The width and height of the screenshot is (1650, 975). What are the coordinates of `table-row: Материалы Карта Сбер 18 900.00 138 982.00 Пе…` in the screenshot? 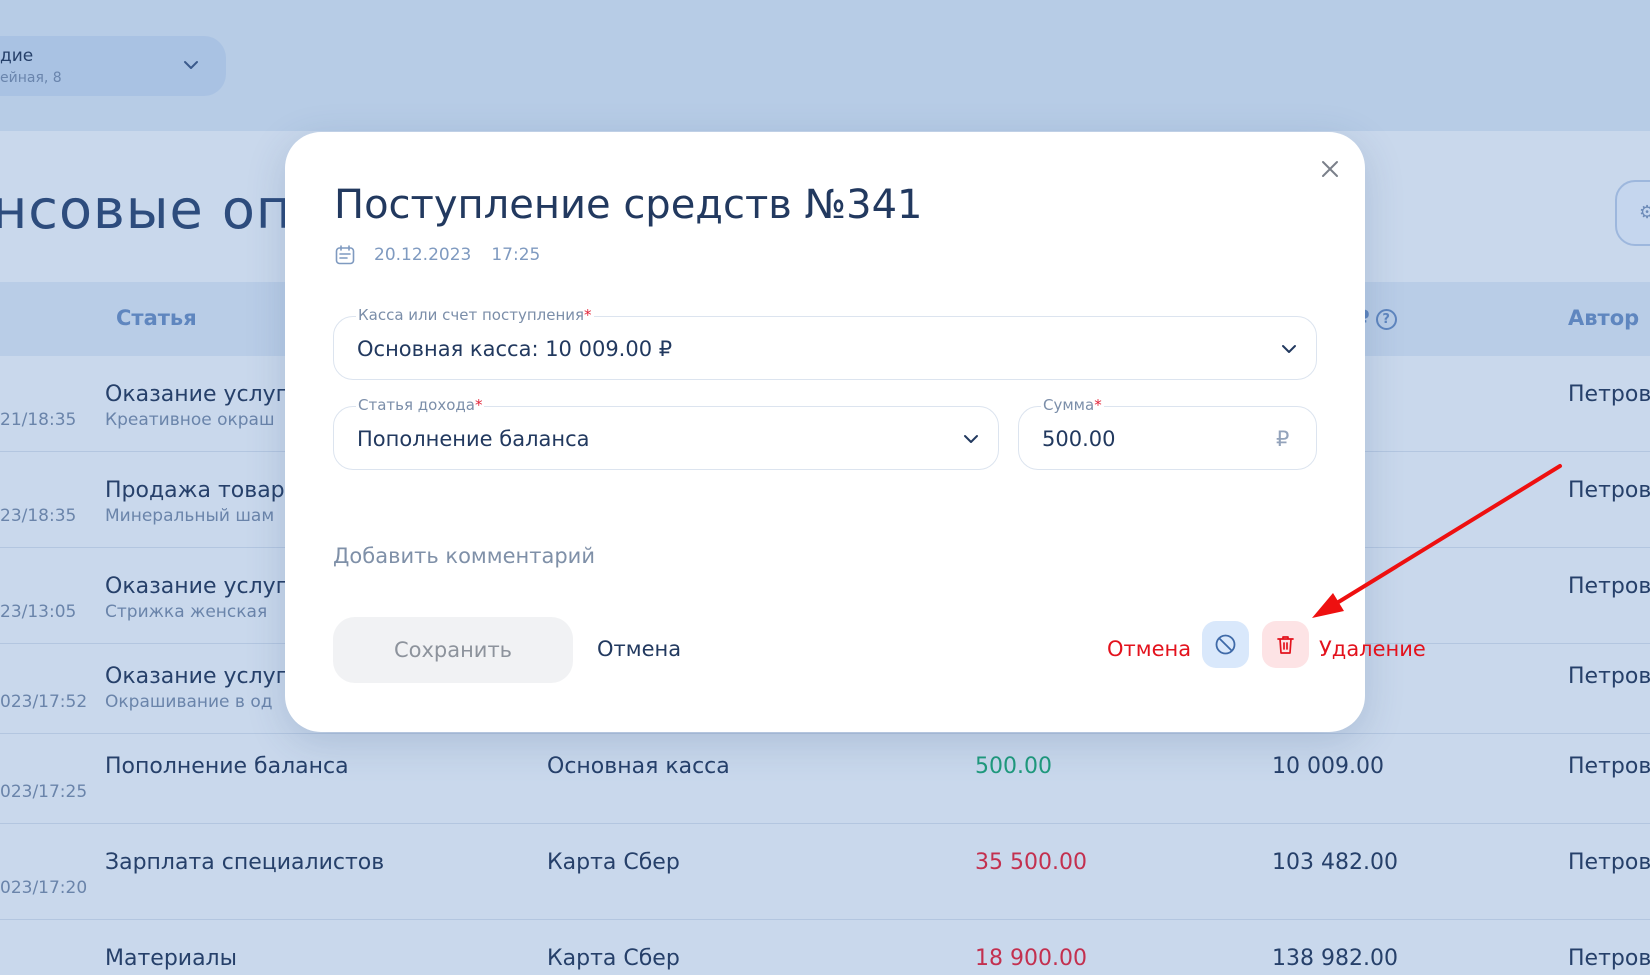 It's located at (825, 947).